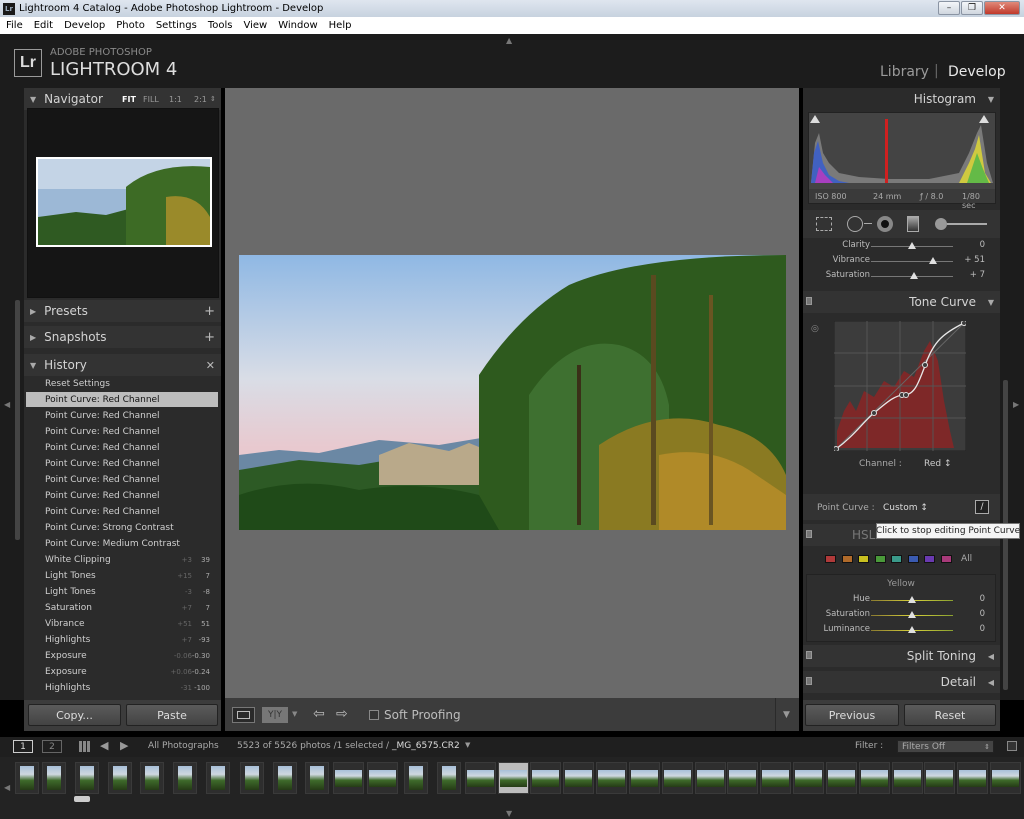 This screenshot has height=819, width=1024. I want to click on history-item: Vibrance +51 51, so click(122, 623).